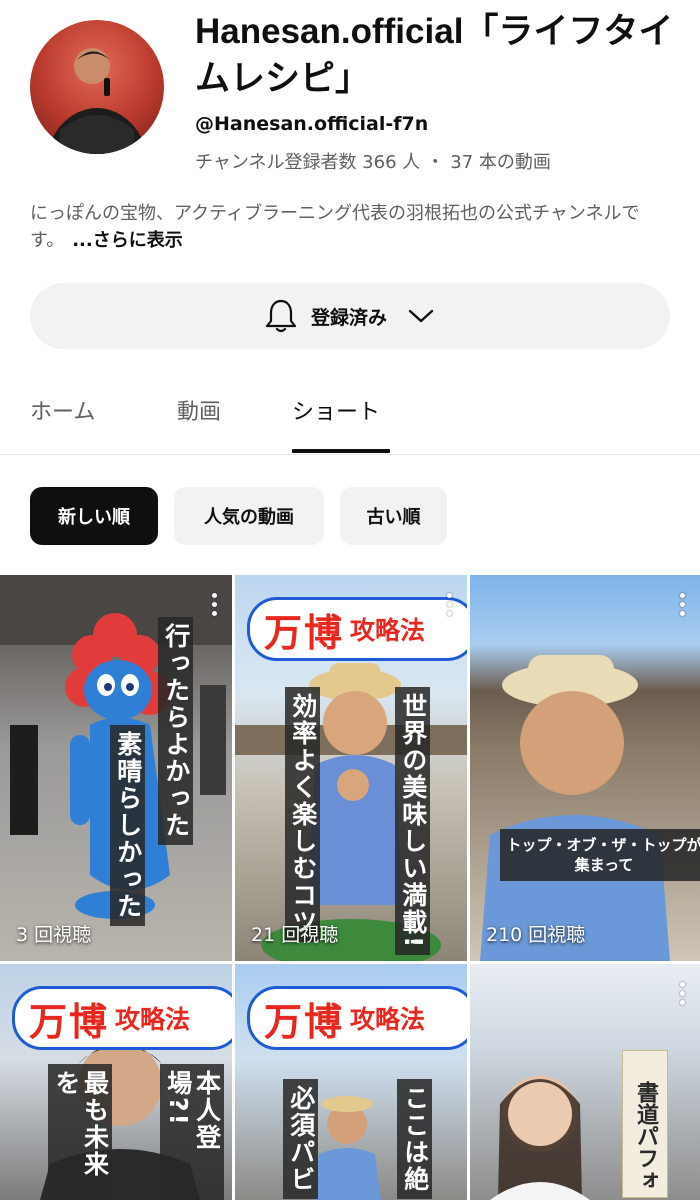 The width and height of the screenshot is (700, 1200). What do you see at coordinates (116, 1082) in the screenshot?
I see `short-tile: 万博 攻略法 本人登場?! 最も未来を` at bounding box center [116, 1082].